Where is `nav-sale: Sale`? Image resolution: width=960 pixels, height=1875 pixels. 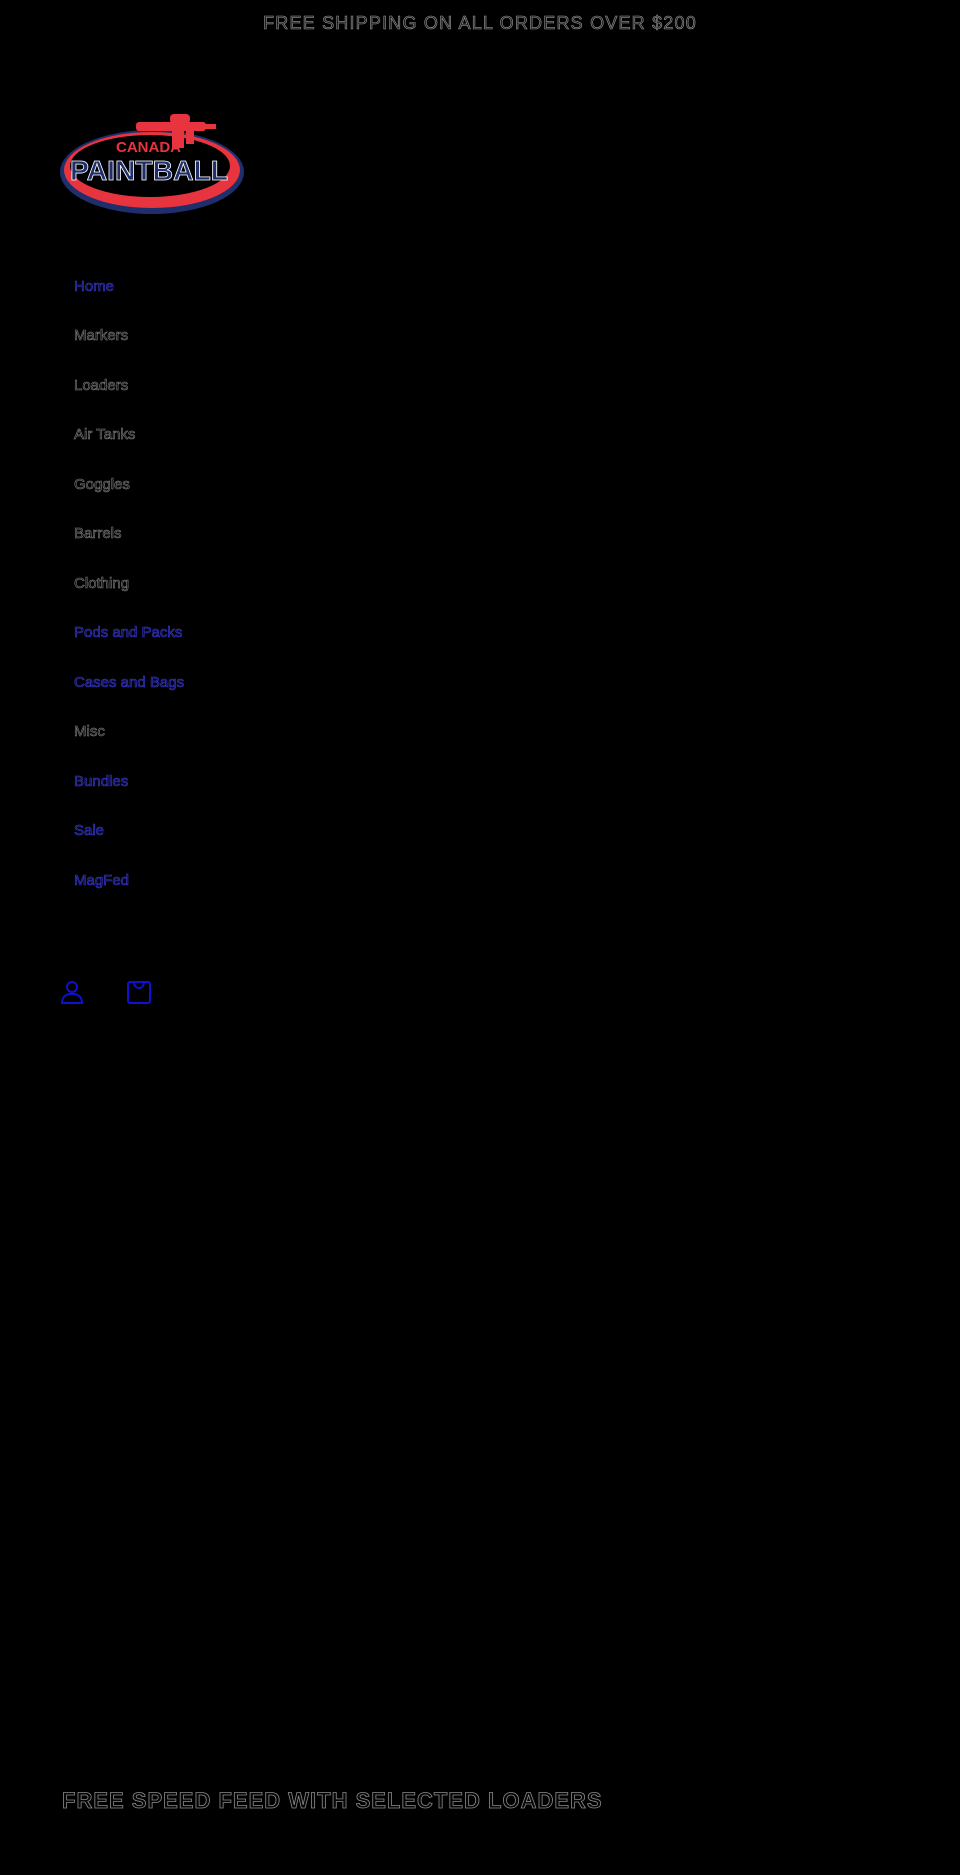
nav-sale: Sale is located at coordinates (89, 831).